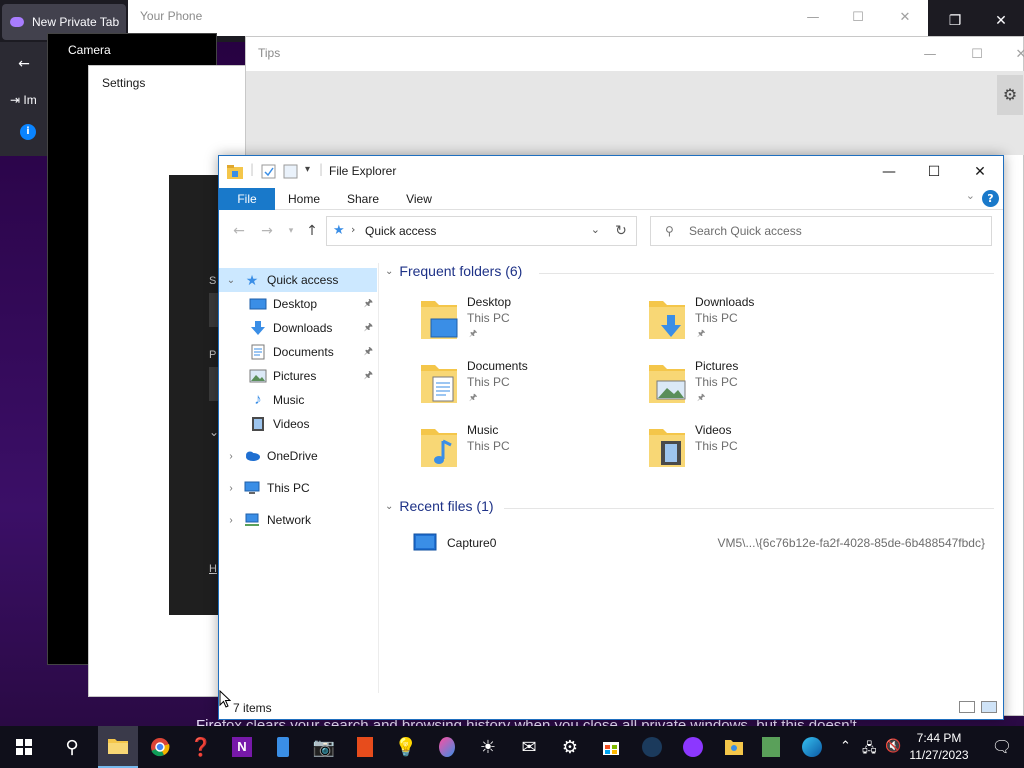 Image resolution: width=1024 pixels, height=768 pixels. I want to click on recent-files-header: ⌄ Recent files (1), so click(439, 506).